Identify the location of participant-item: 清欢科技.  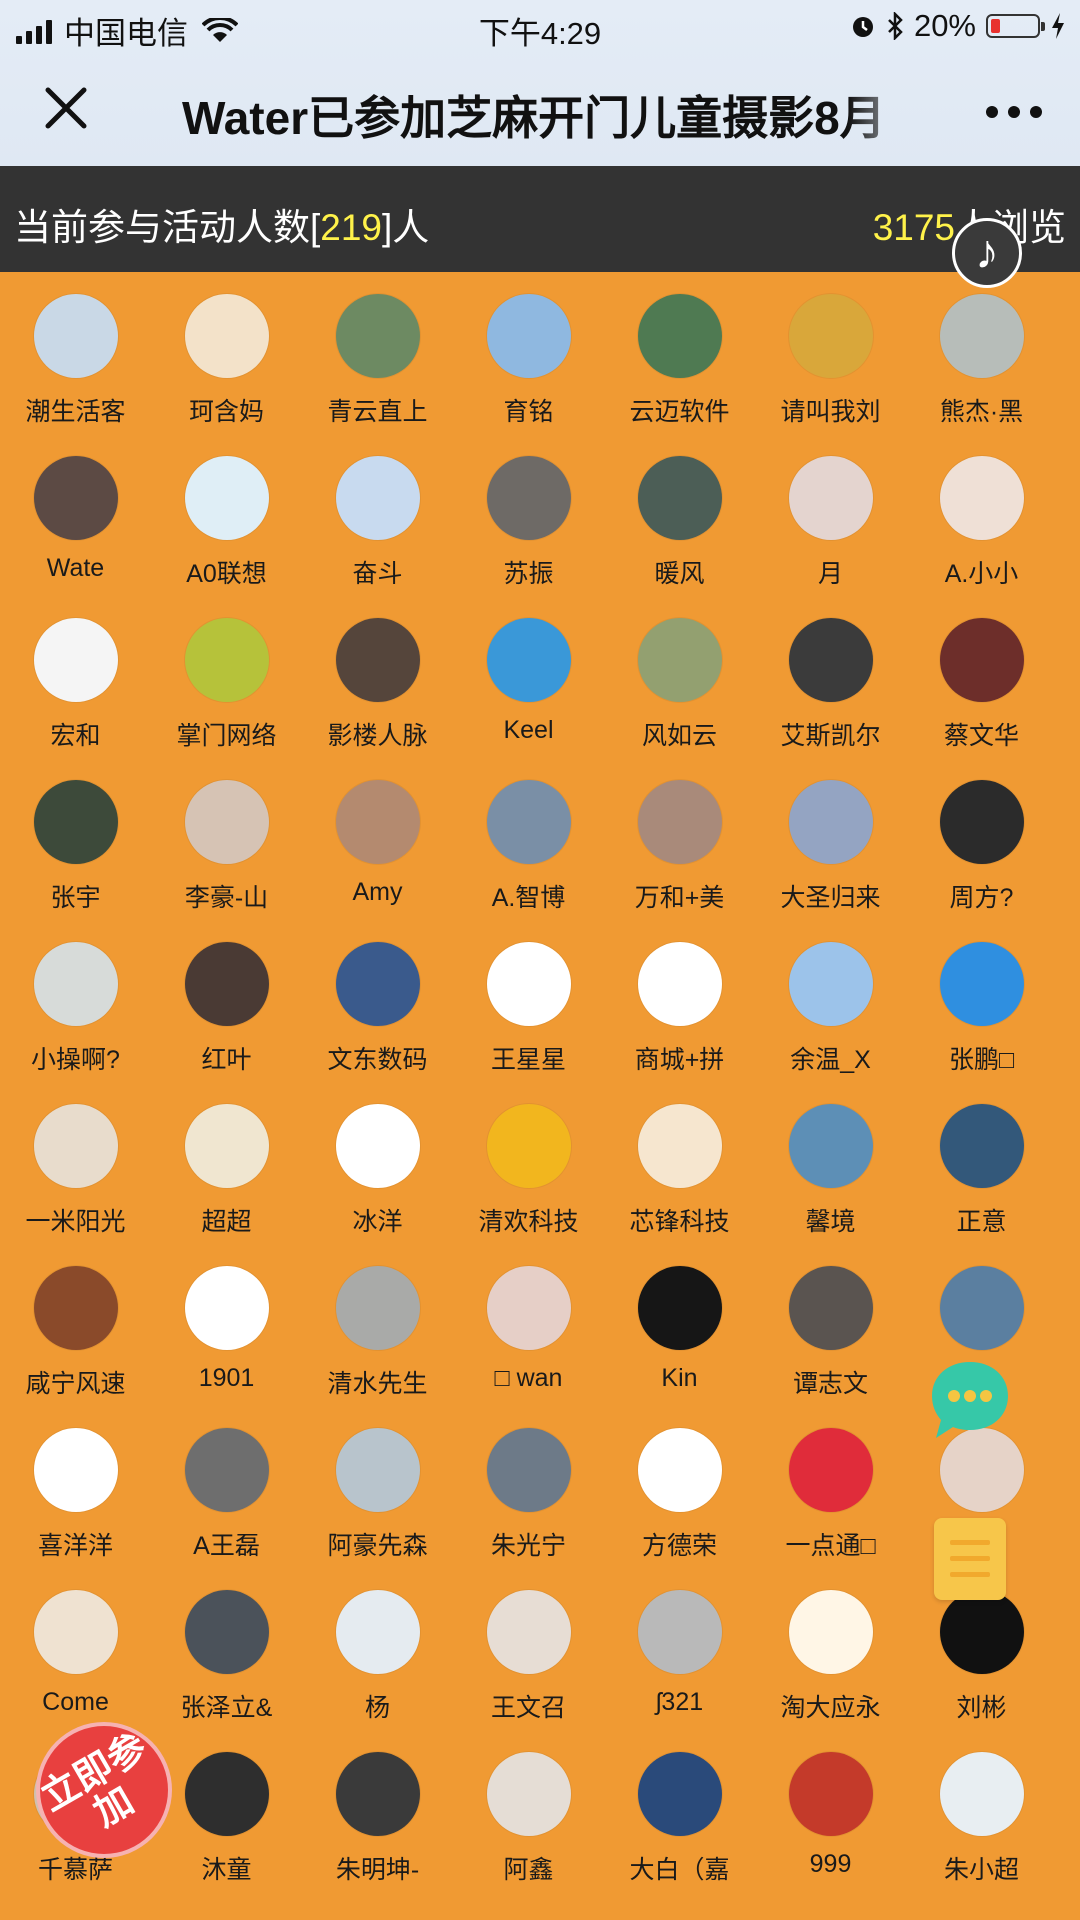
(528, 1160).